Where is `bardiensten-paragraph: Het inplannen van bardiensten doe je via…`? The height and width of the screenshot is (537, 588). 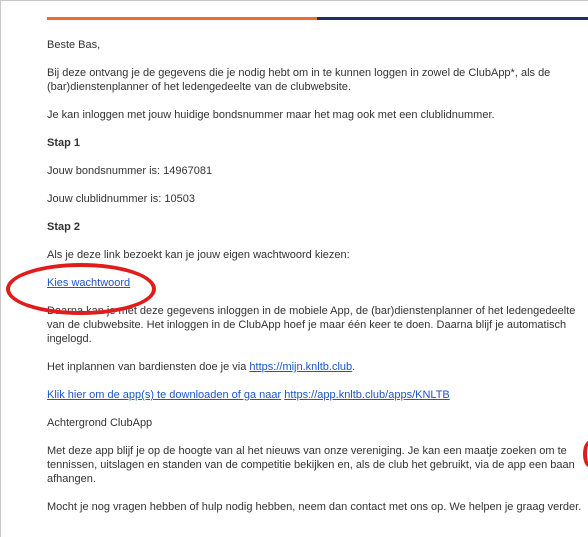
bardiensten-paragraph: Het inplannen van bardiensten doe je via… is located at coordinates (317, 367).